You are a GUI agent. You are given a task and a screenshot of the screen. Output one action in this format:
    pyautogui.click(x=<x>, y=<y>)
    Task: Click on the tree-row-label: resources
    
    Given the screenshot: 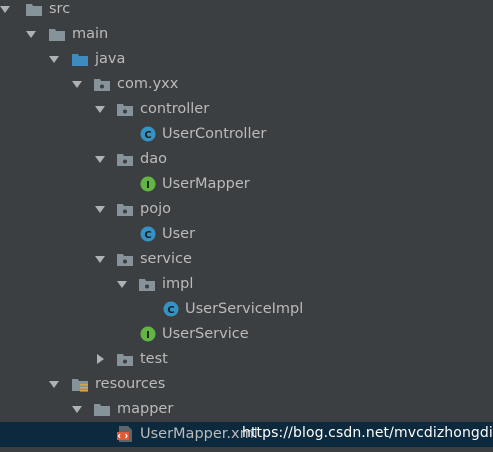 What is the action you would take?
    pyautogui.click(x=130, y=384)
    